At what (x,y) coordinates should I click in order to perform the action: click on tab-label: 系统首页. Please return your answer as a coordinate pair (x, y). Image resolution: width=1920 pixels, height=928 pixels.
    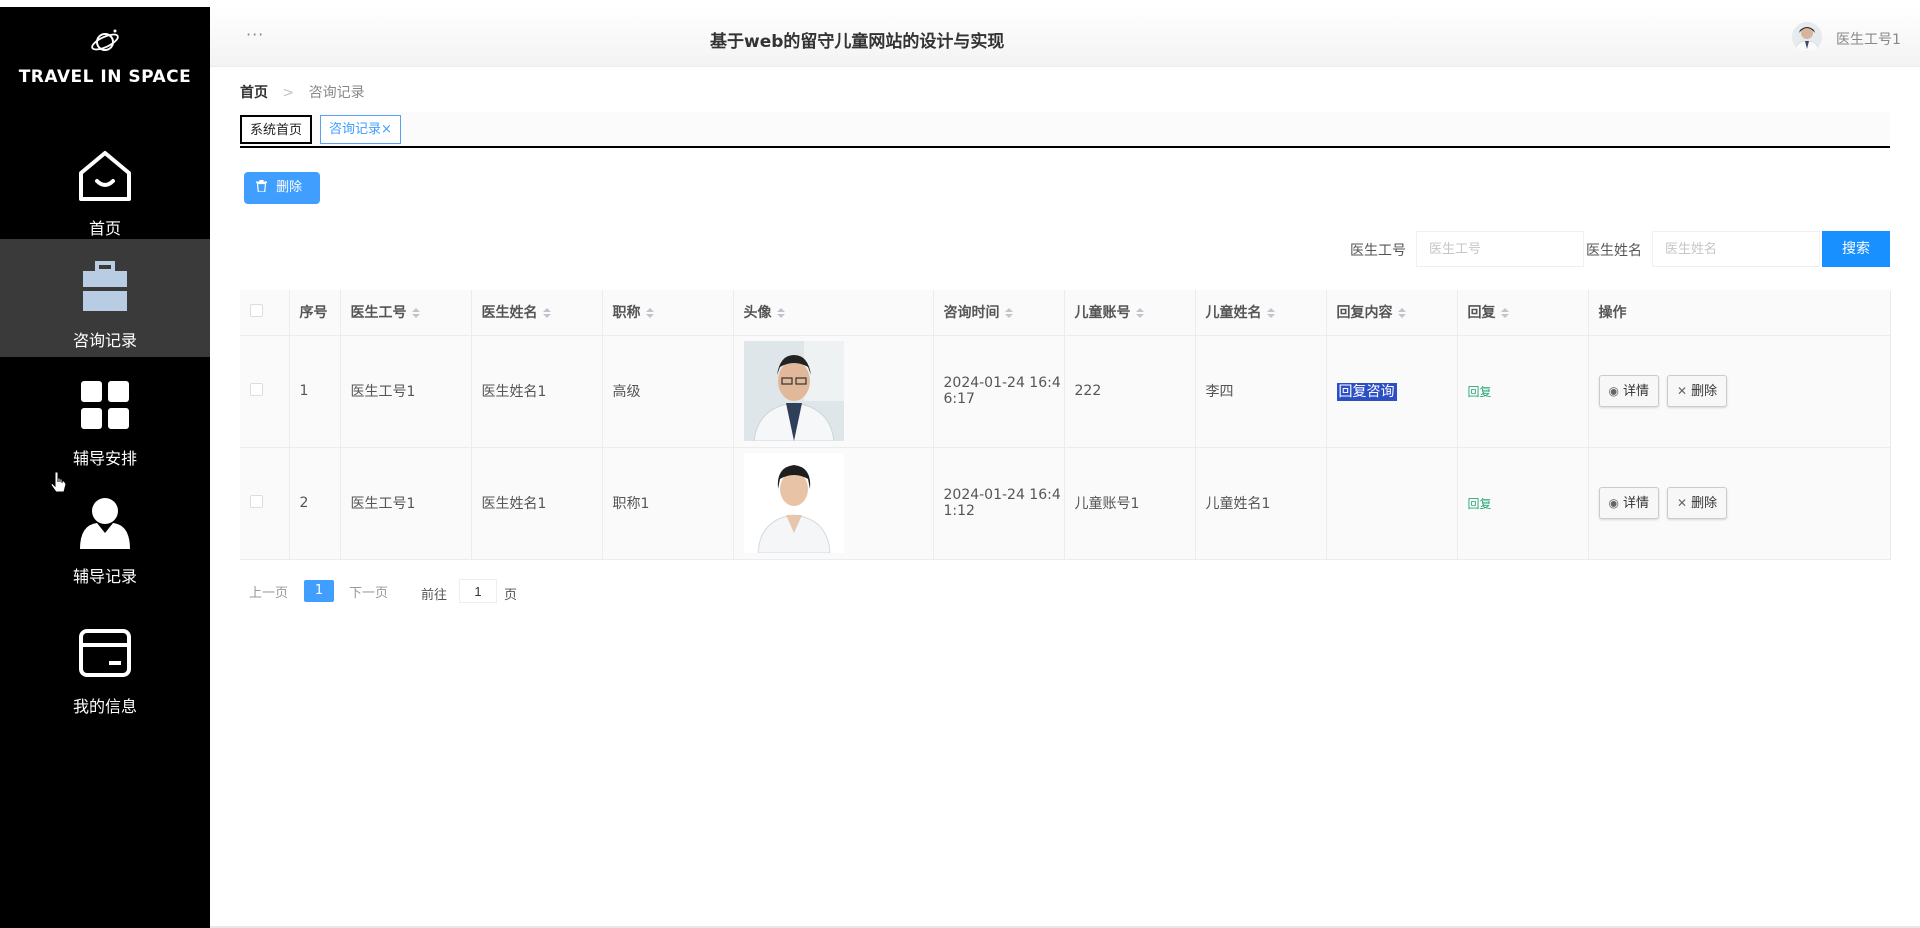
    Looking at the image, I should click on (276, 130).